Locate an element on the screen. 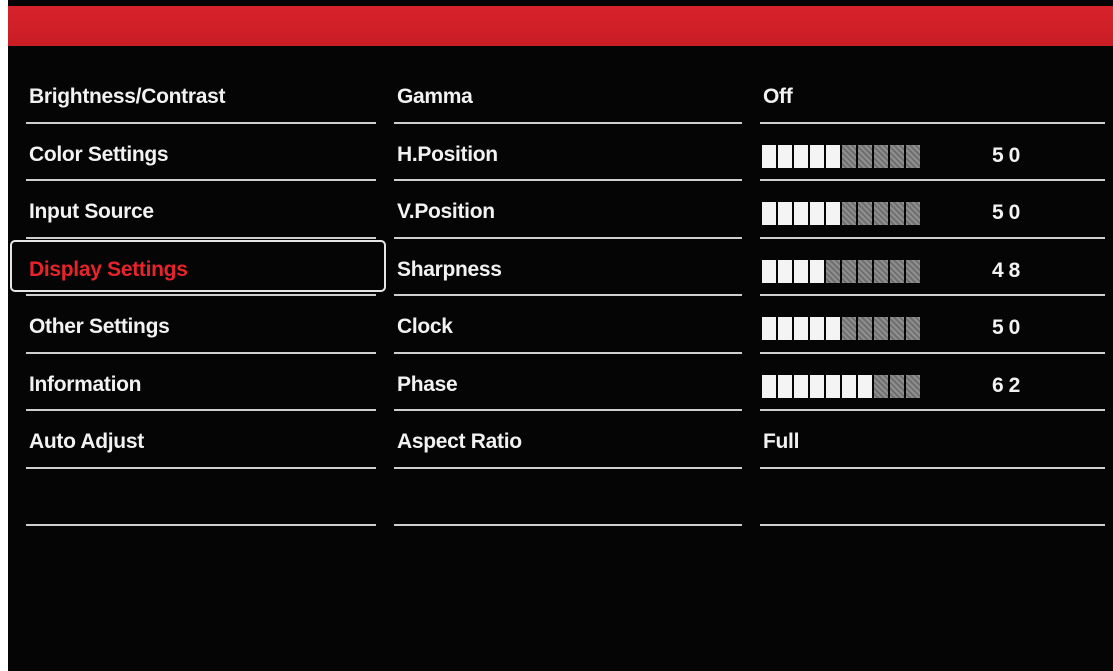 Image resolution: width=1113 pixels, height=671 pixels. submenu-item-label: Sharpness is located at coordinates (449, 269).